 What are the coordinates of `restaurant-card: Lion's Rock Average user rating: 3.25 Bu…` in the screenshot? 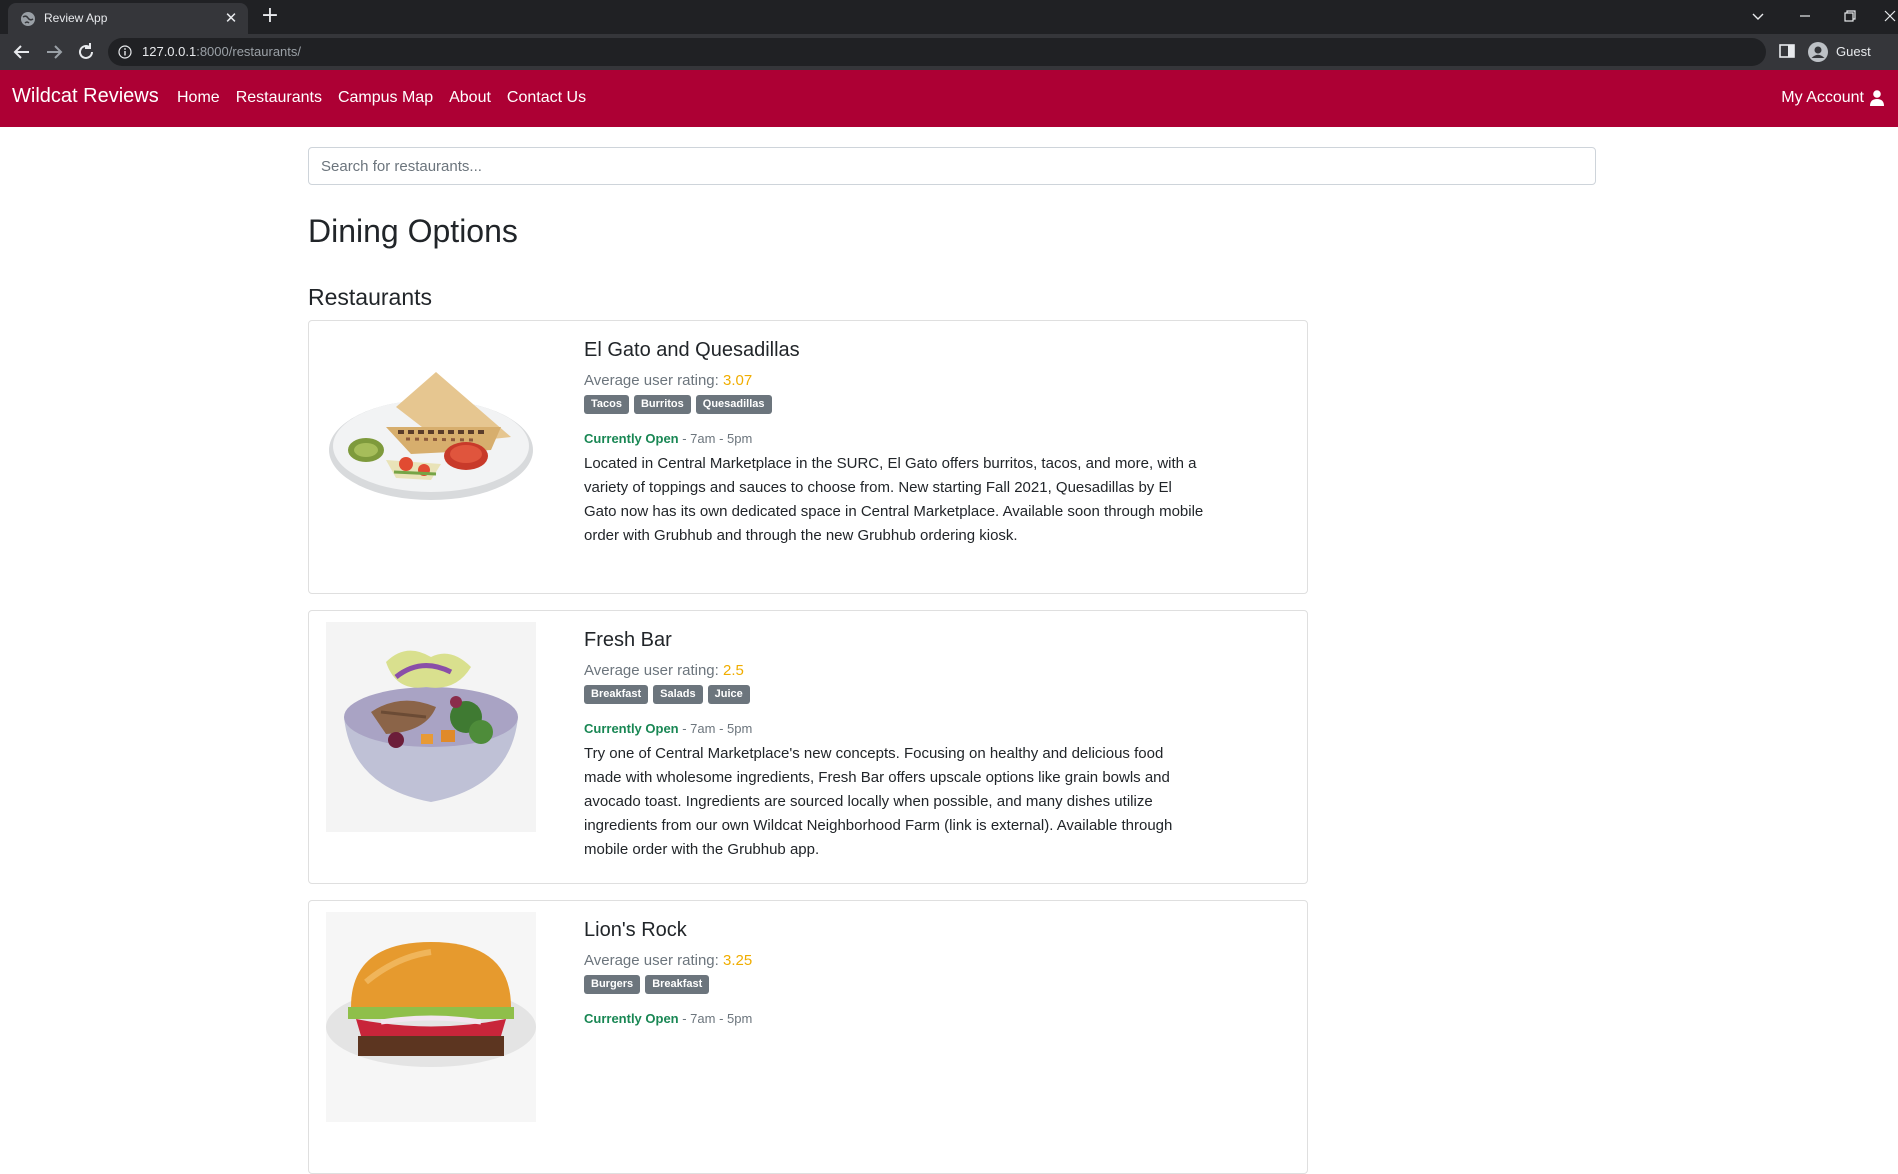 It's located at (808, 1037).